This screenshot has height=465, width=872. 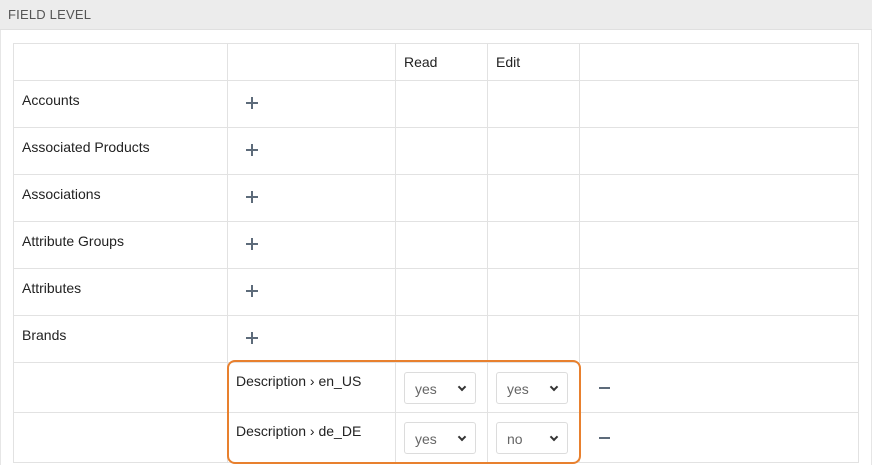 I want to click on edit-permission-value: no, so click(x=515, y=439).